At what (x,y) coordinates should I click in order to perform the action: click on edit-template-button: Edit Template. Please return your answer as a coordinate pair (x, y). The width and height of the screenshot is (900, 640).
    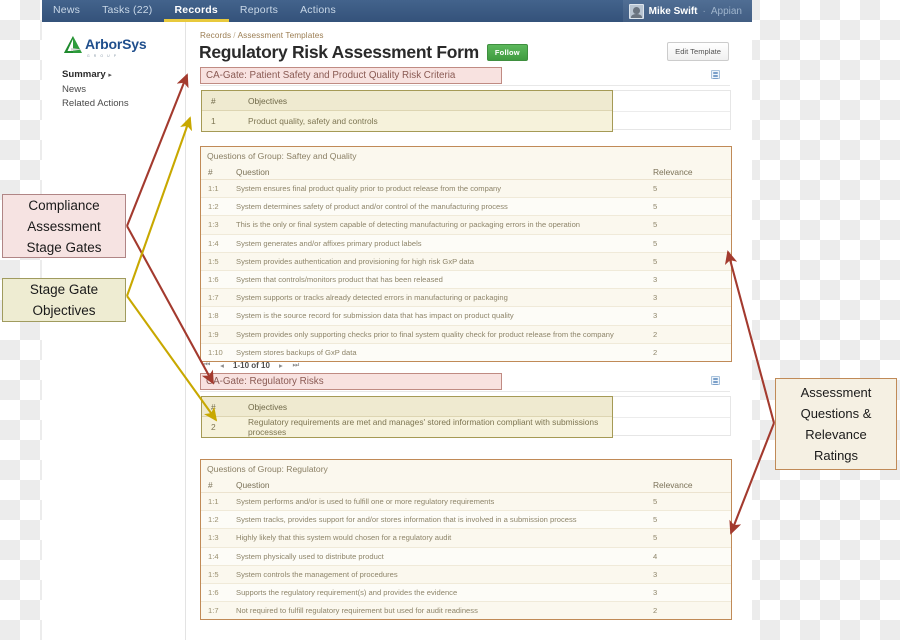
    Looking at the image, I should click on (698, 51).